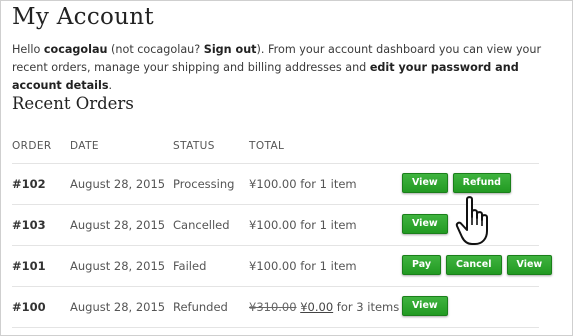 This screenshot has height=336, width=573. I want to click on refund-button: Refund, so click(481, 183).